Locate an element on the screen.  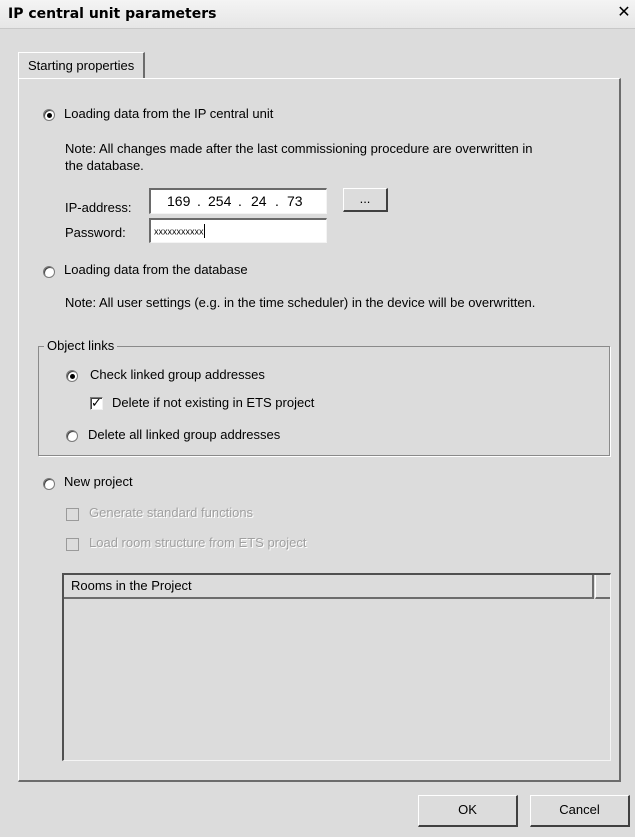
rooms-list-header: Rooms in the Project is located at coordinates (329, 587).